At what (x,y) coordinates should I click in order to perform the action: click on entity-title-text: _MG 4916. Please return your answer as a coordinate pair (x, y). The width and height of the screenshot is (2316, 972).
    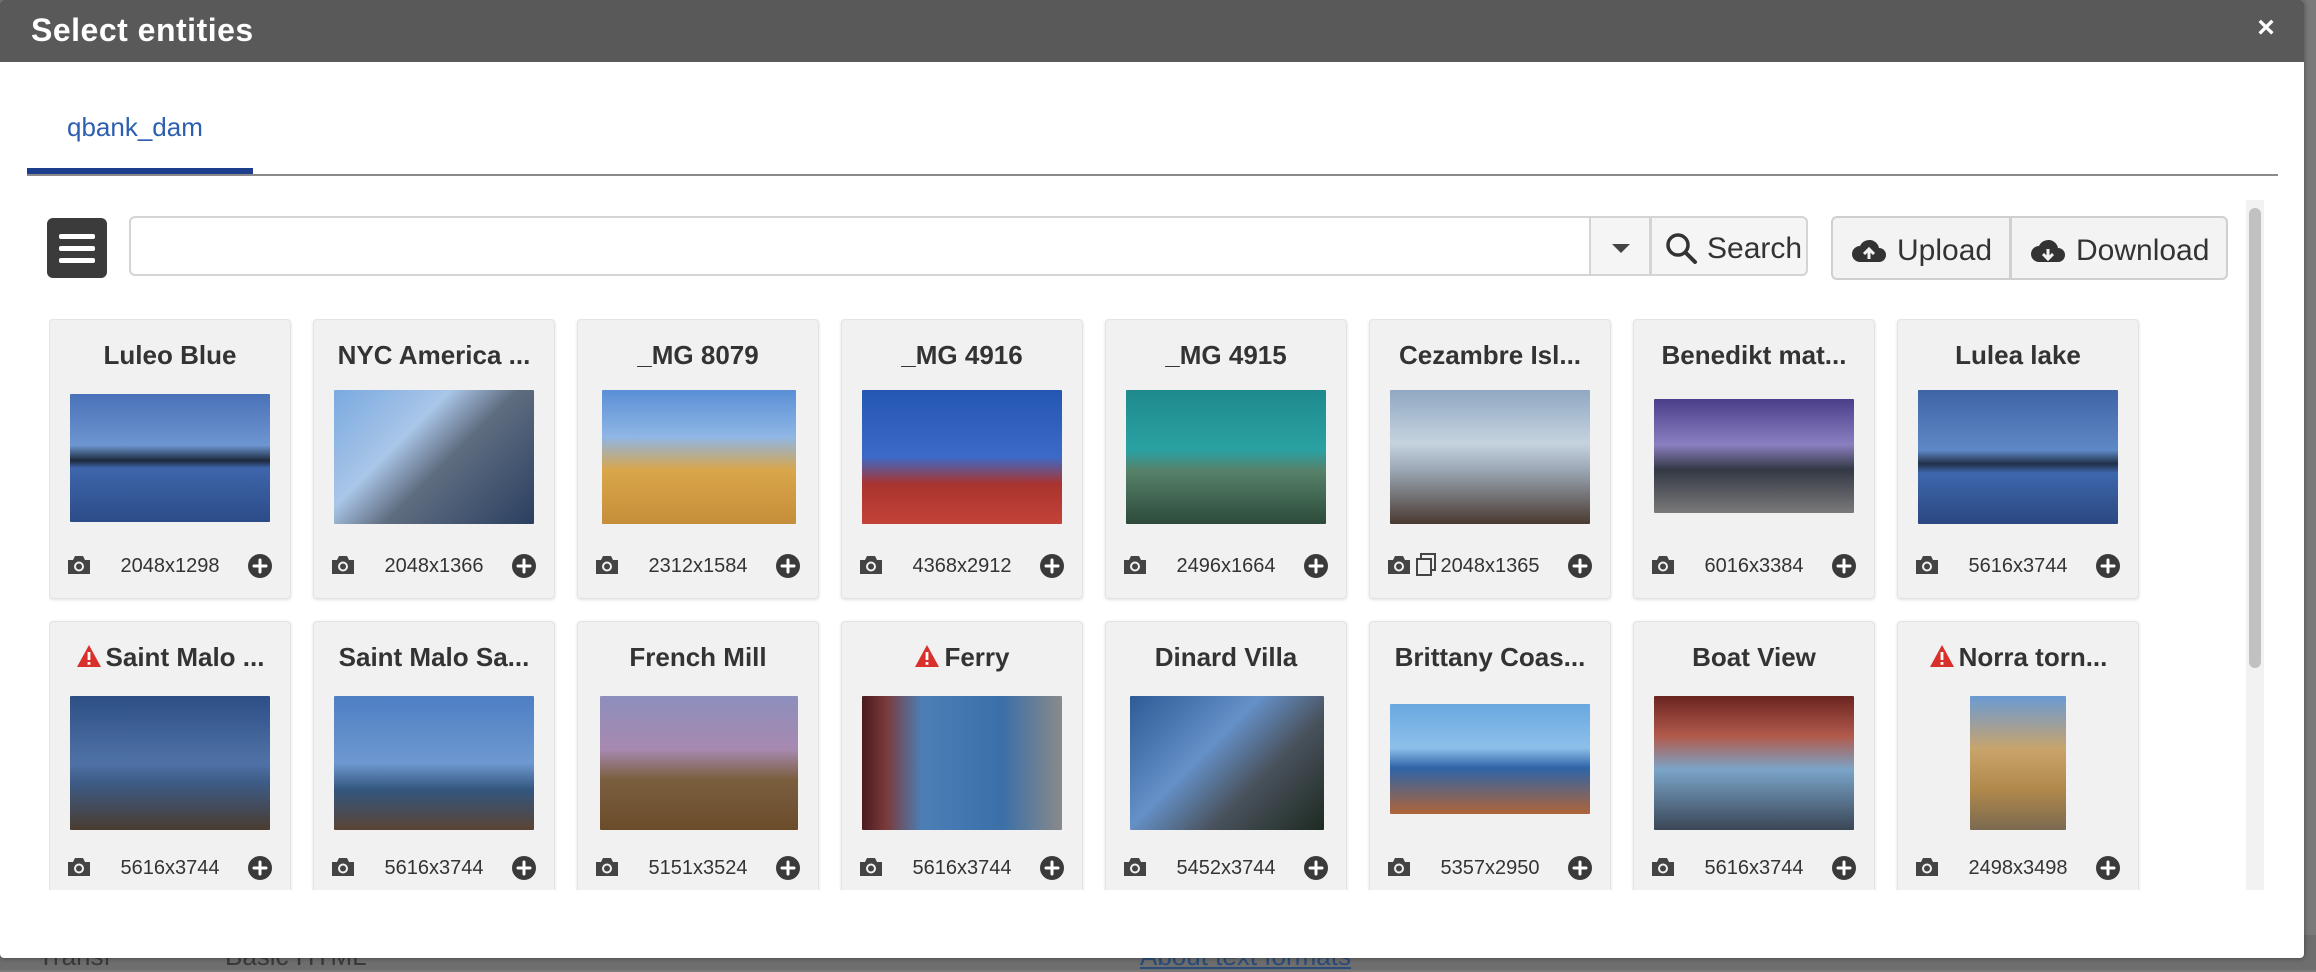
    Looking at the image, I should click on (962, 355).